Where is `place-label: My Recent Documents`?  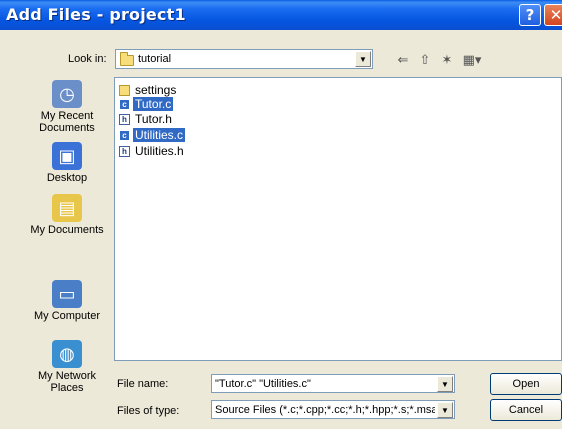 place-label: My Recent Documents is located at coordinates (67, 122).